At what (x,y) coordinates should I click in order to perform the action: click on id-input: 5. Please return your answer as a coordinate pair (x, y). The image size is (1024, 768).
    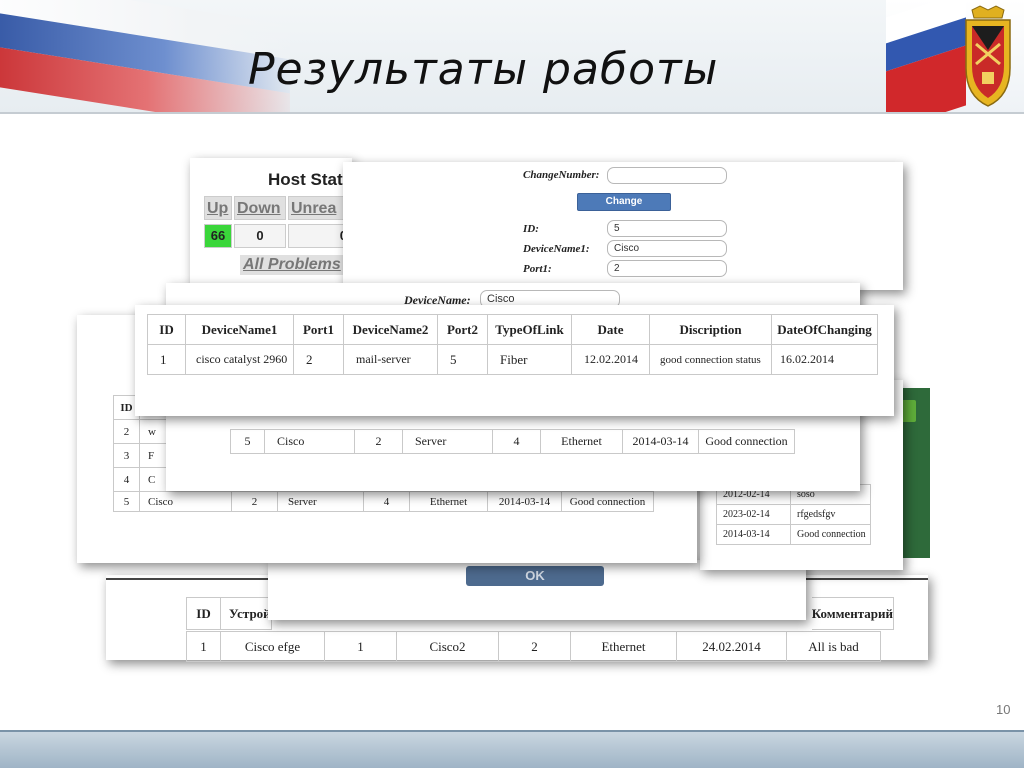
    Looking at the image, I should click on (667, 228).